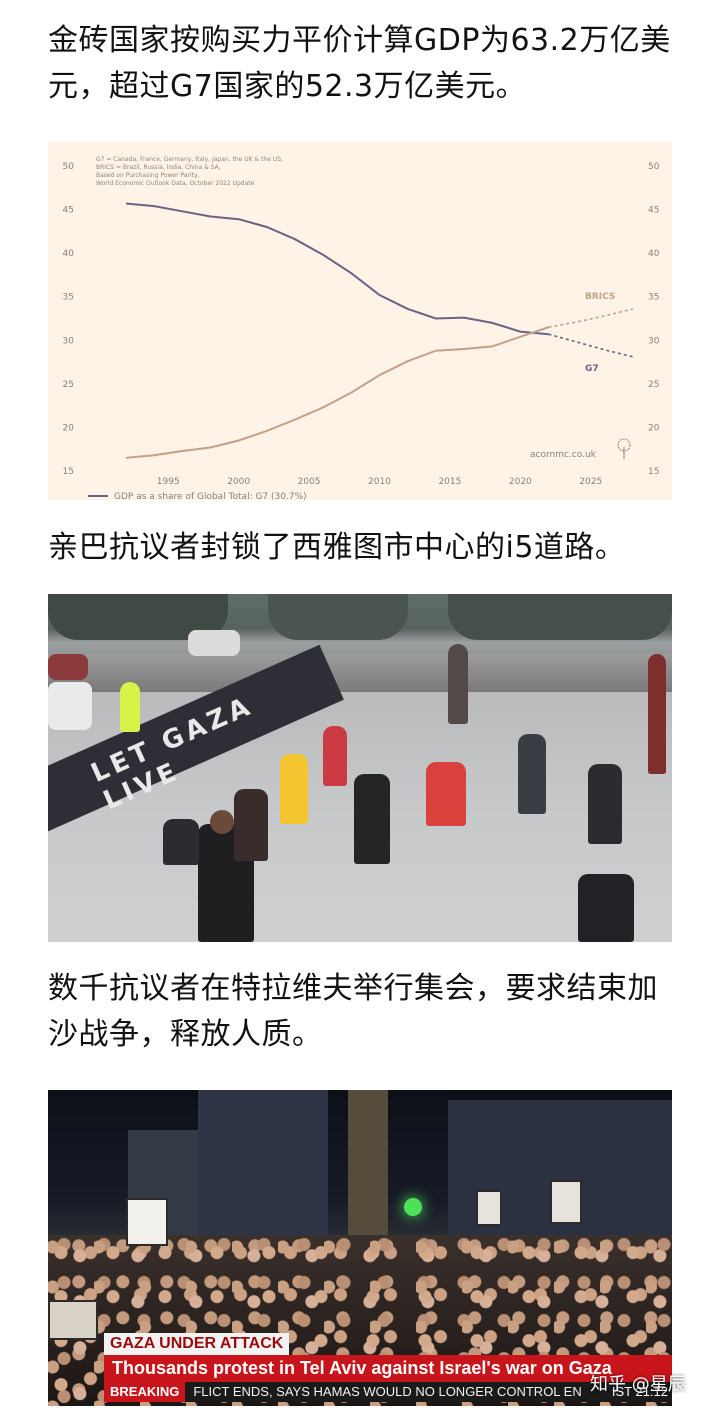 The height and width of the screenshot is (1413, 720). I want to click on traffic-light, so click(413, 1207).